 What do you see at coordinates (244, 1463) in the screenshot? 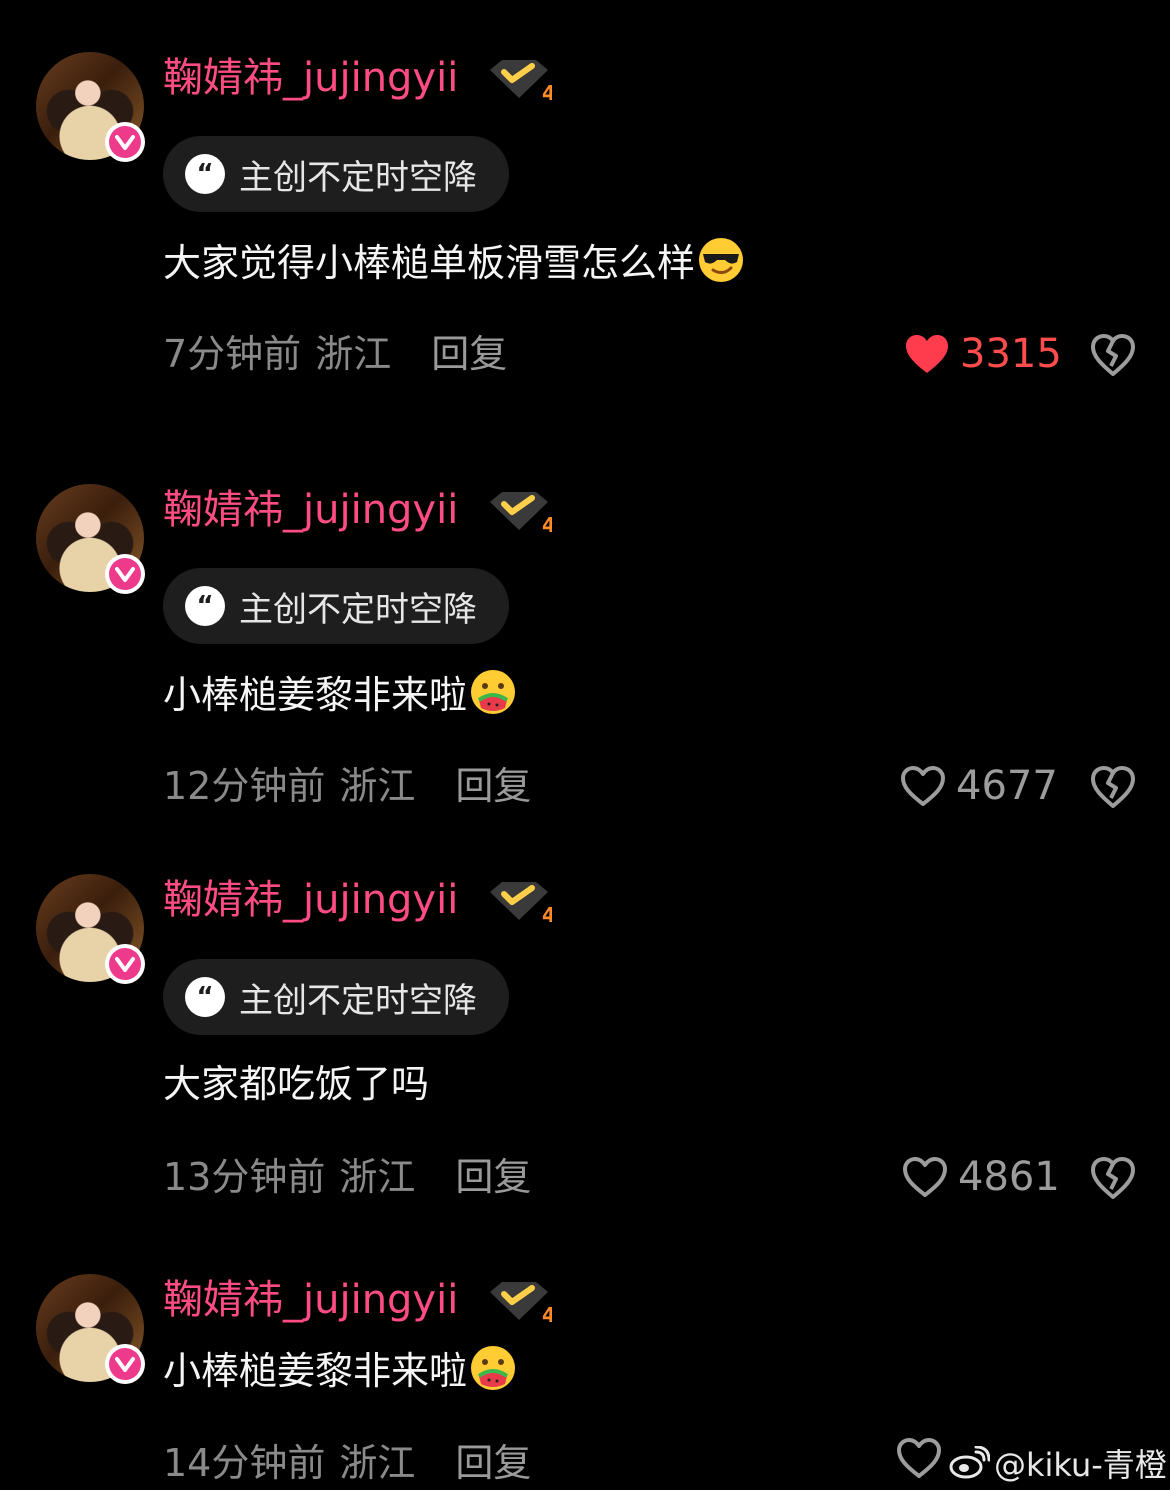
I see `comment-time: 14分钟前` at bounding box center [244, 1463].